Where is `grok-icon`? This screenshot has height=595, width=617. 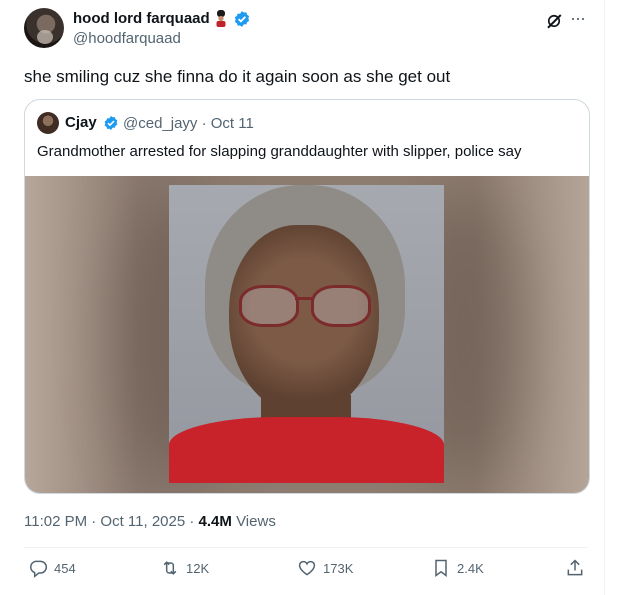
grok-icon is located at coordinates (554, 21).